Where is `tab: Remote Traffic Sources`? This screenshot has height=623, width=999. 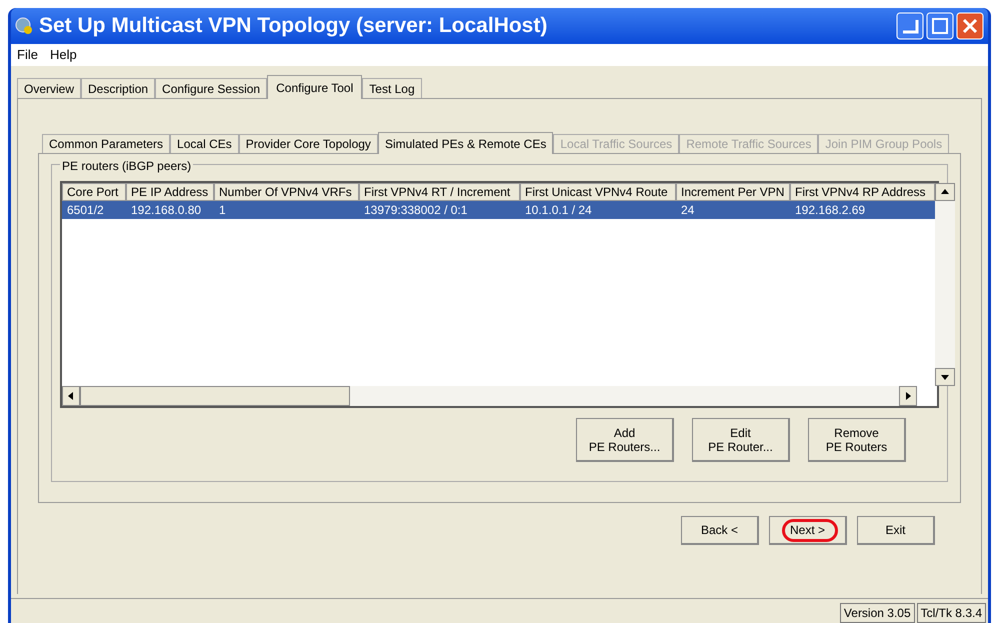 tab: Remote Traffic Sources is located at coordinates (748, 143).